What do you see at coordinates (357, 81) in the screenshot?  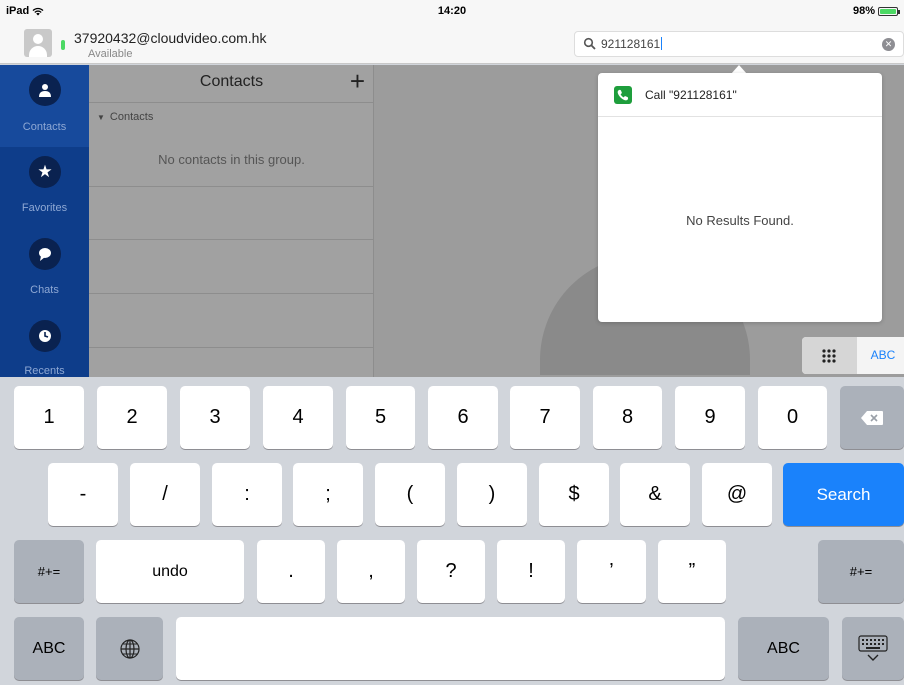 I see `add-contact-button: +` at bounding box center [357, 81].